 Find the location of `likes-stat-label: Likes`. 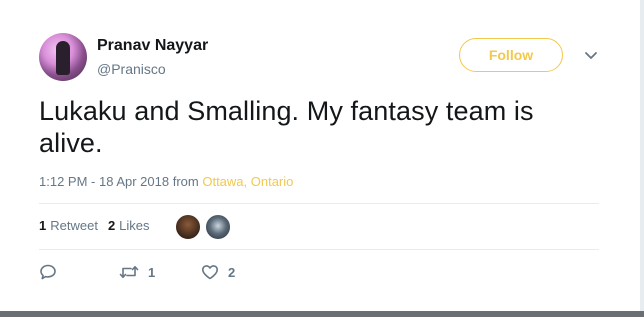

likes-stat-label: Likes is located at coordinates (134, 225).